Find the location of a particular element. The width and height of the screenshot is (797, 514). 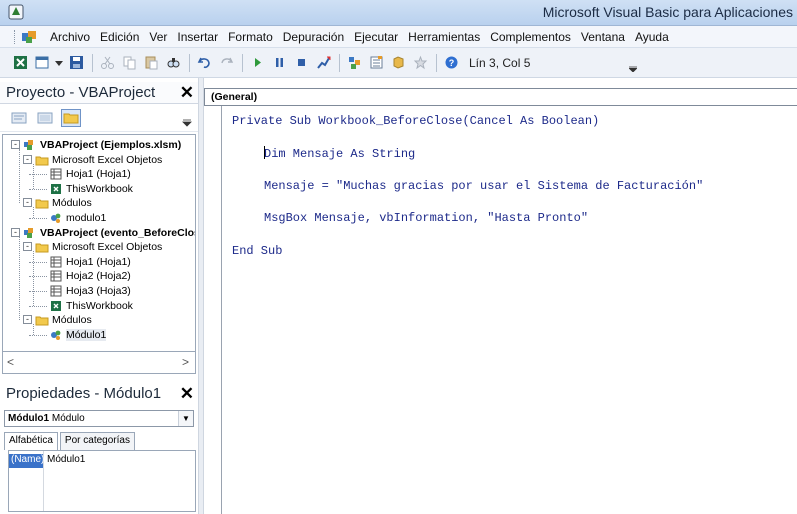

scroll-right-icon: > is located at coordinates (185, 362).